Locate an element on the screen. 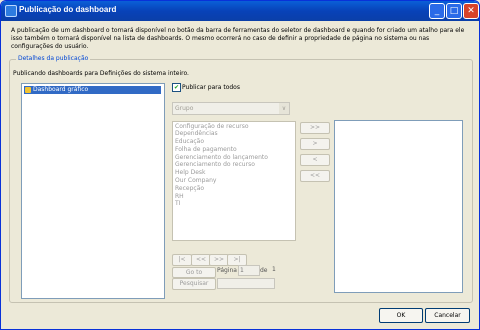 This screenshot has width=480, height=330. maximize-button: □ is located at coordinates (454, 11).